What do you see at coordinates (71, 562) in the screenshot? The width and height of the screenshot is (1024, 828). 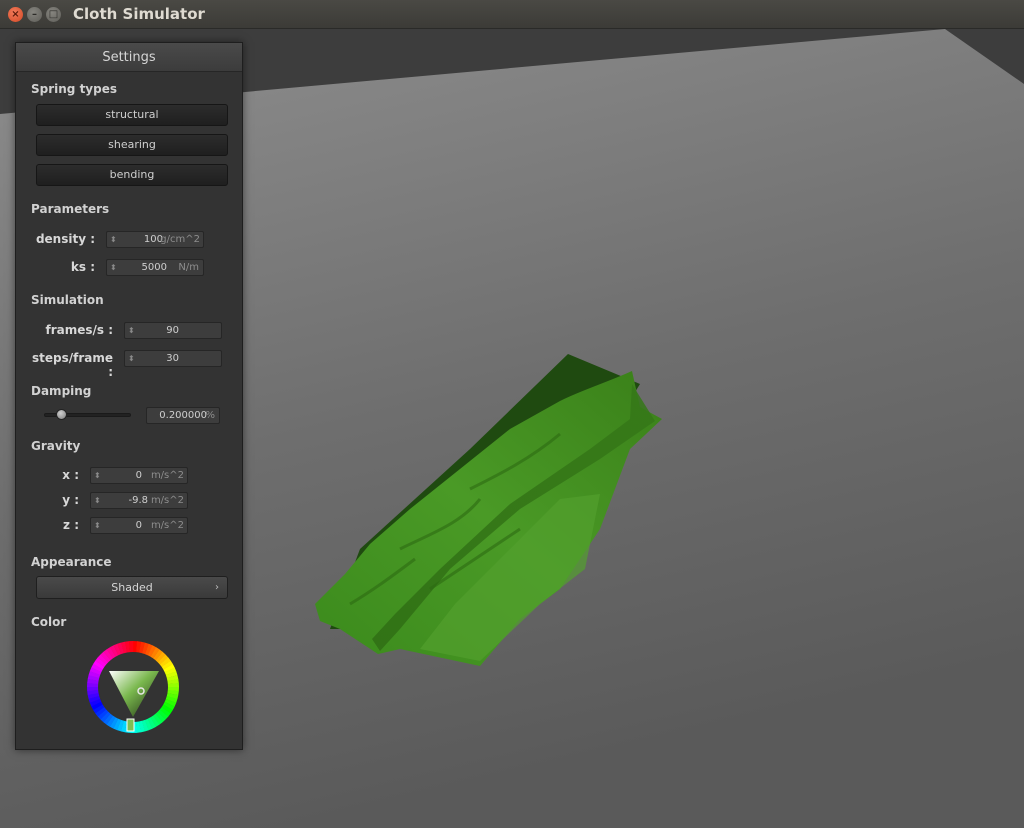 I see `appearance-heading: Appearance` at bounding box center [71, 562].